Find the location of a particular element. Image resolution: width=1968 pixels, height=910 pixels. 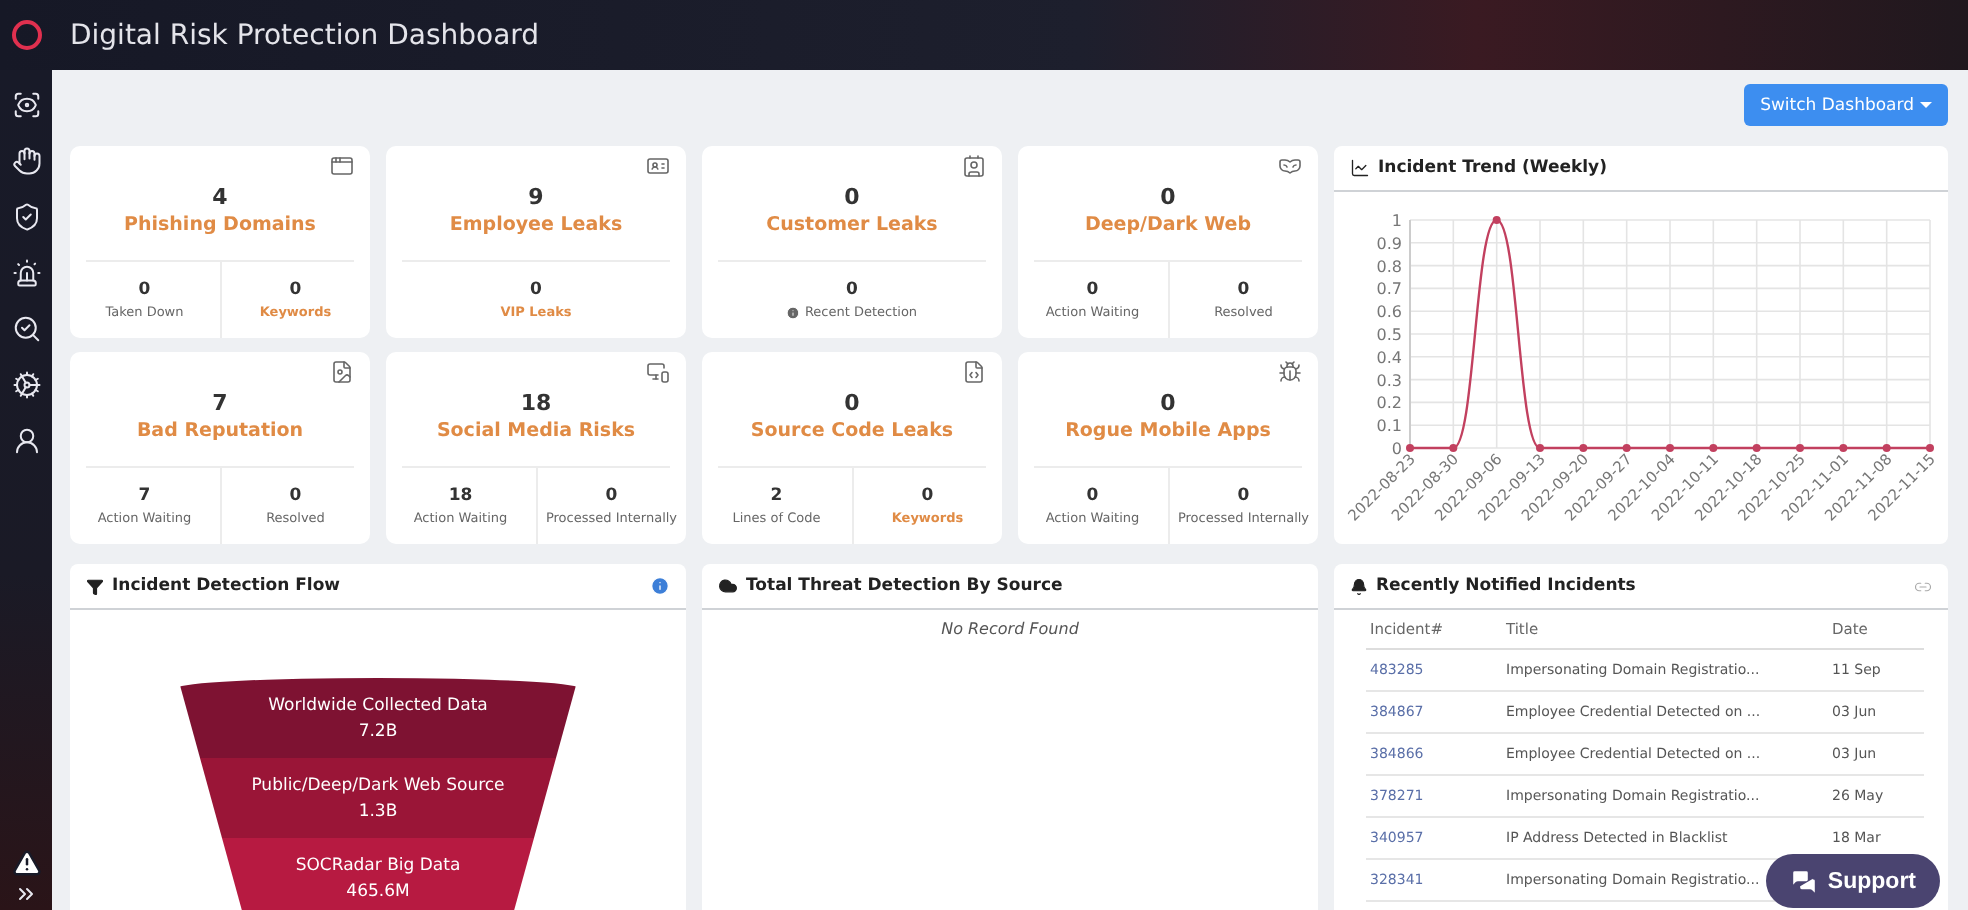

panel-title: Recently Notified Incidents is located at coordinates (1506, 586).